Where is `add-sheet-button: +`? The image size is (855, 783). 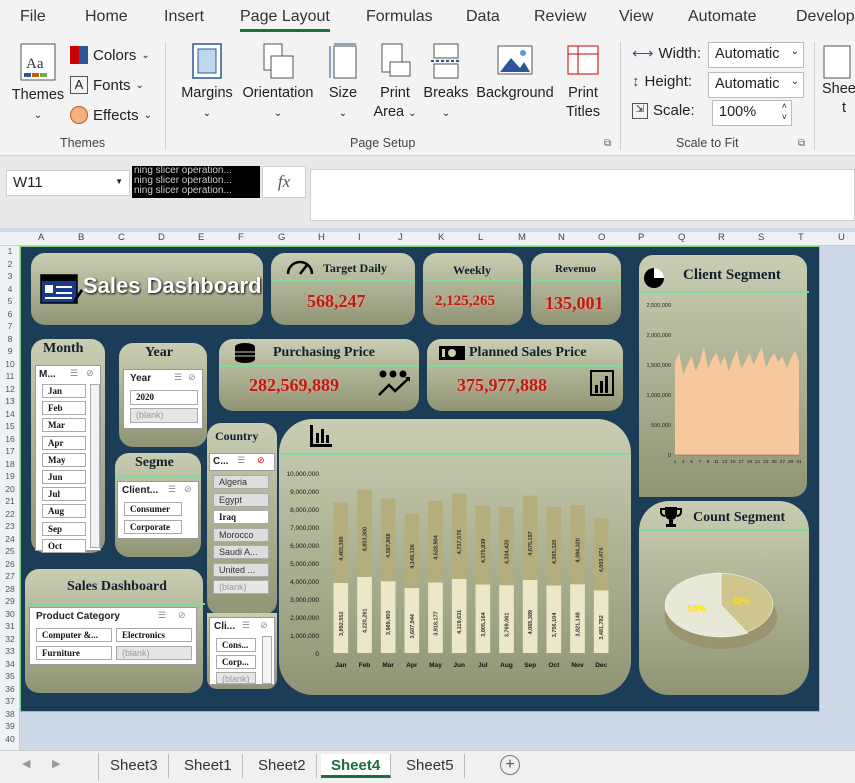 add-sheet-button: + is located at coordinates (510, 765).